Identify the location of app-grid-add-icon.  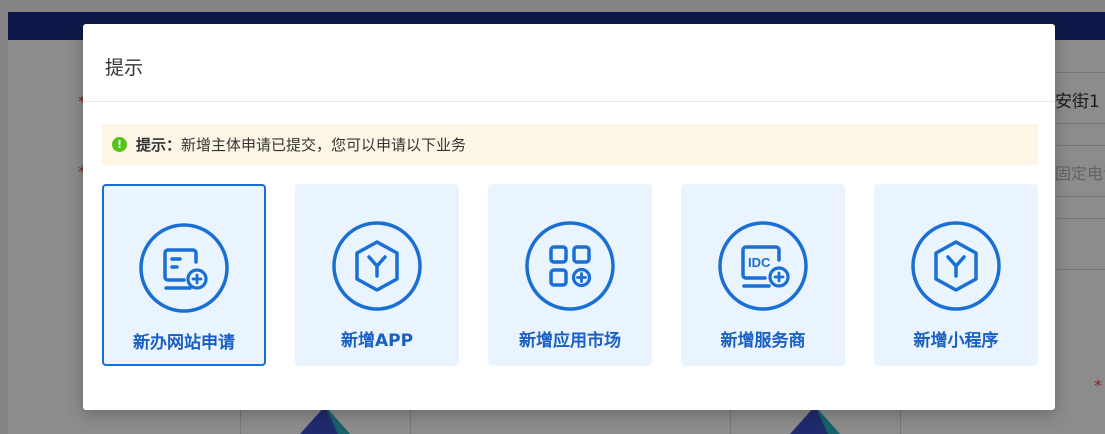
(570, 266).